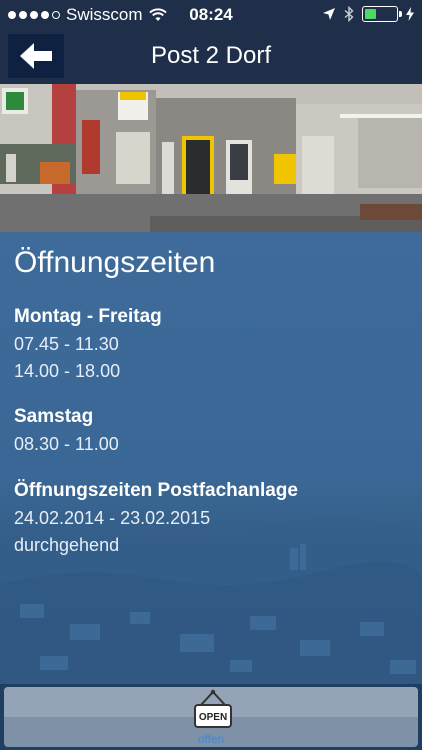 This screenshot has width=422, height=750. Describe the element at coordinates (156, 490) in the screenshot. I see `postbox-title: Öffnungszeiten Postfachanlage` at that location.